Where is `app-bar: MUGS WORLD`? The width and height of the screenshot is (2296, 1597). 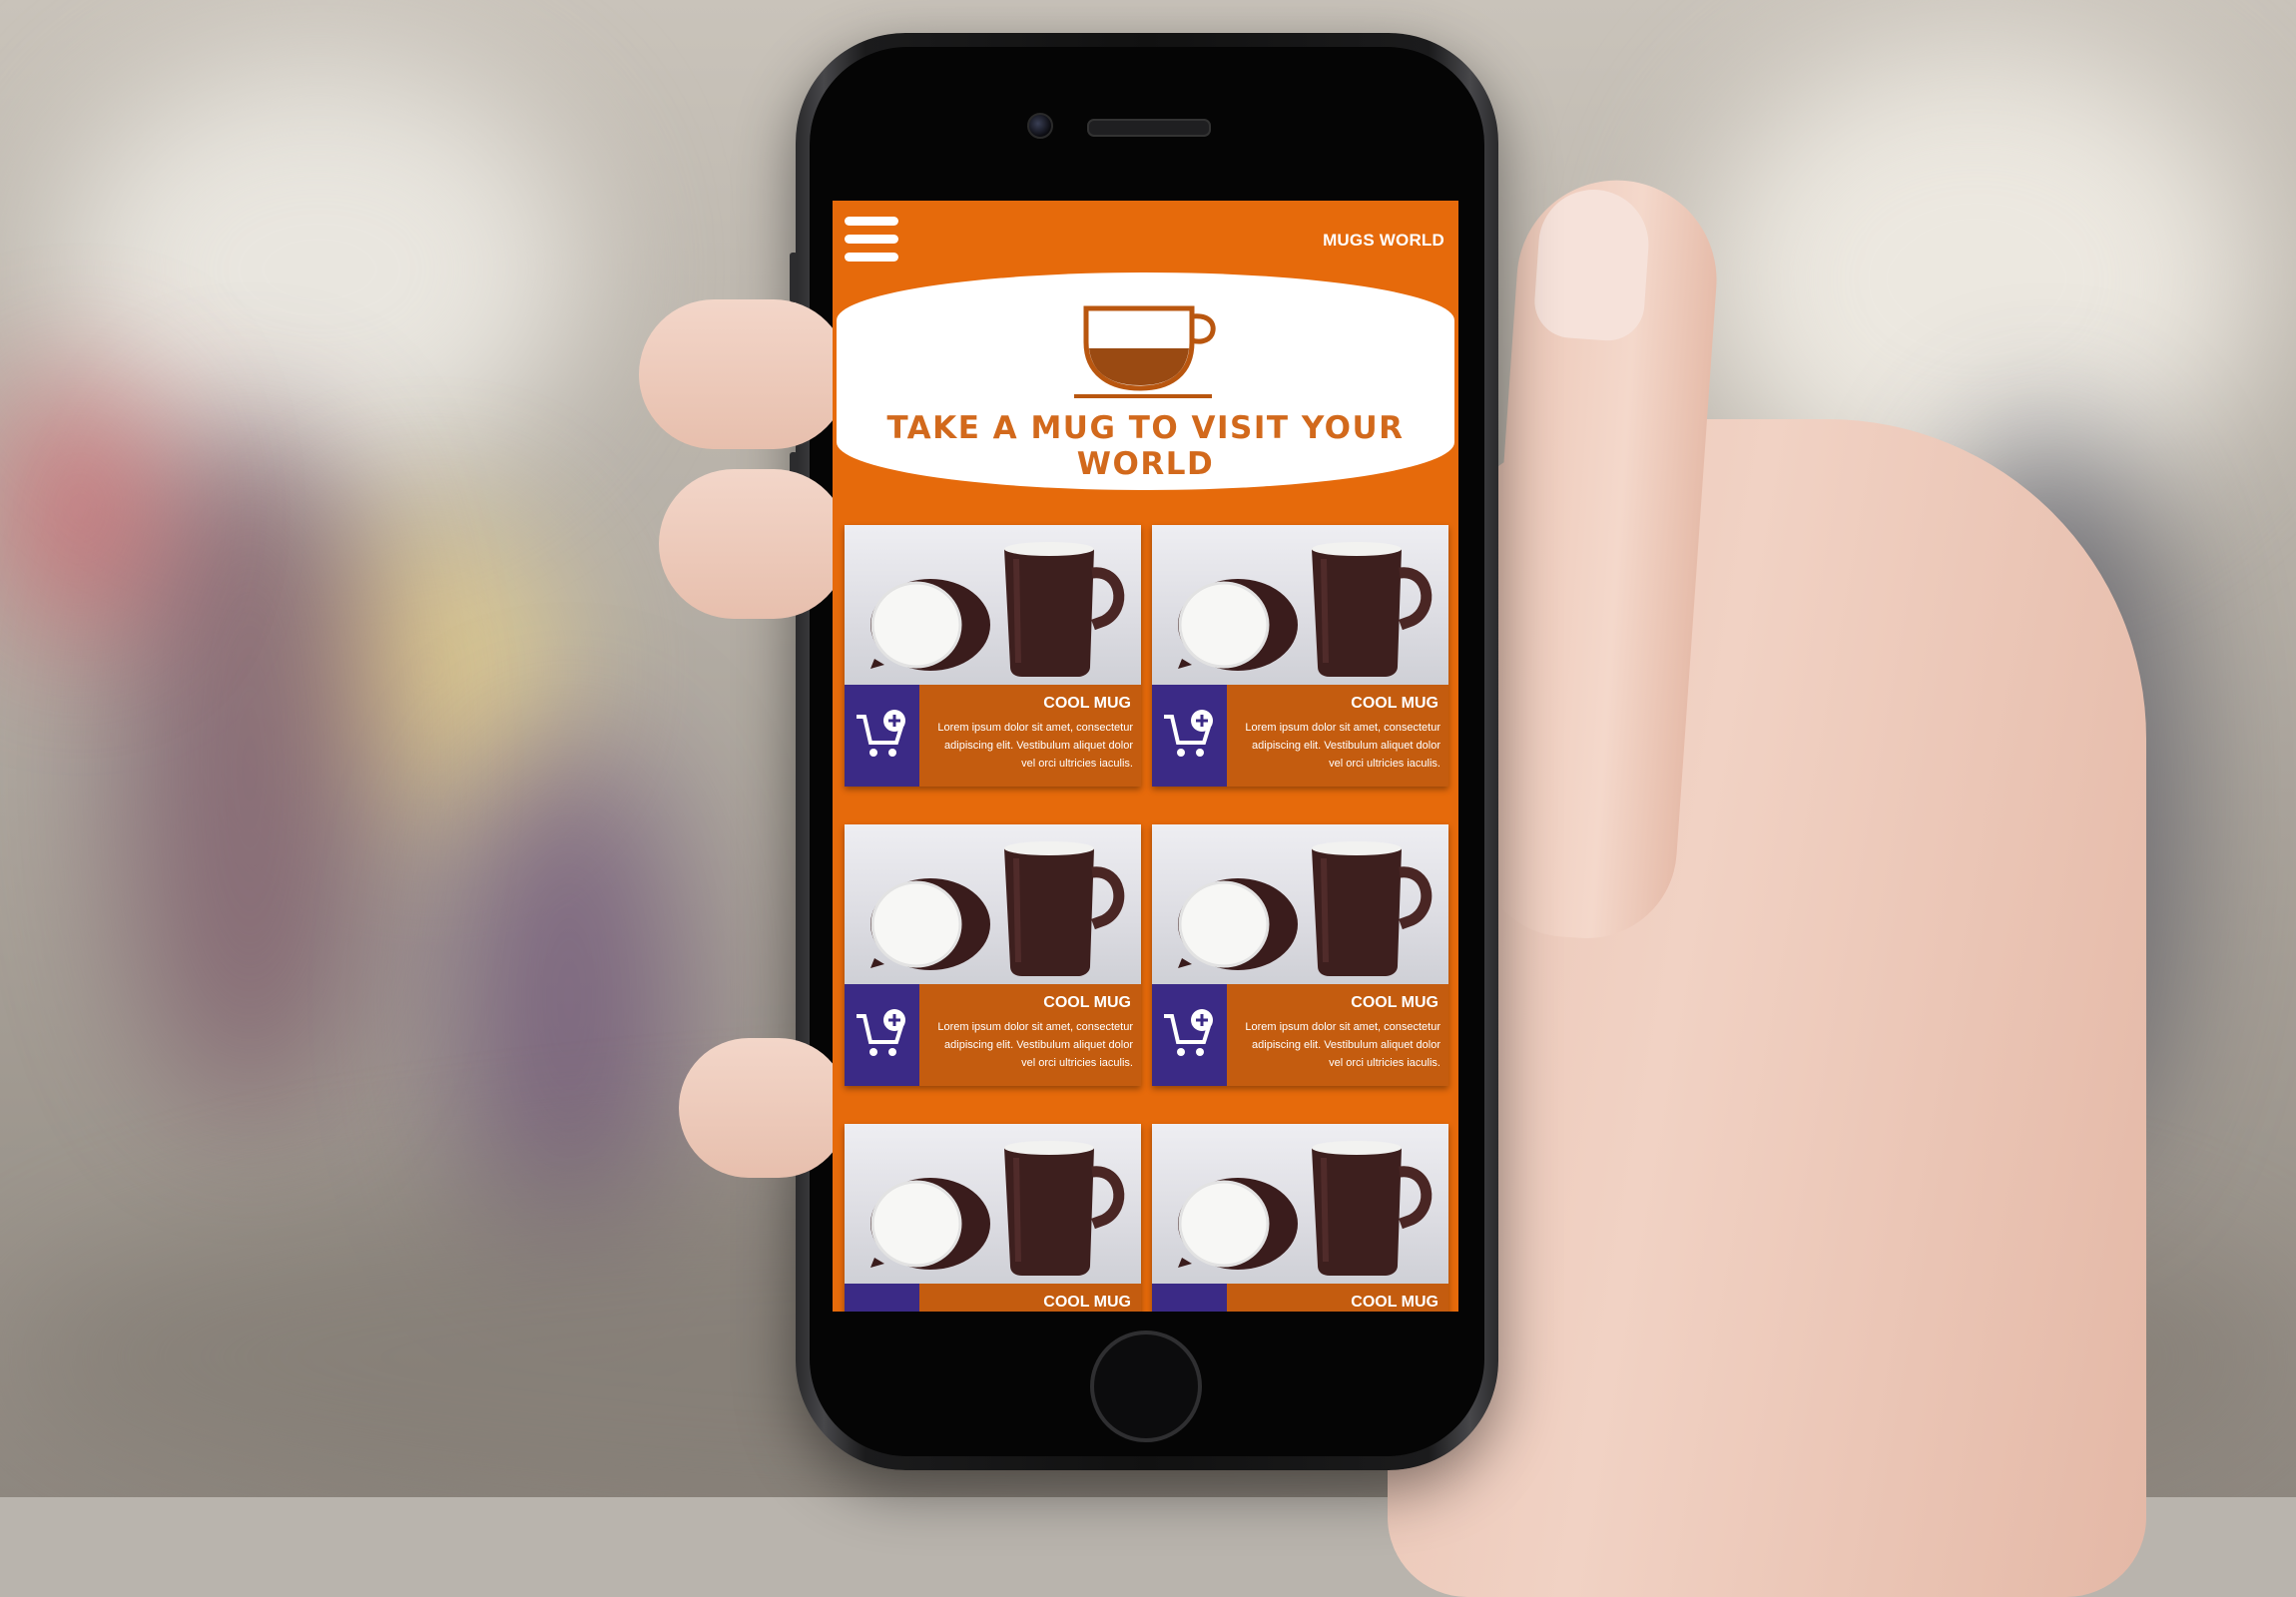 app-bar: MUGS WORLD is located at coordinates (1145, 236).